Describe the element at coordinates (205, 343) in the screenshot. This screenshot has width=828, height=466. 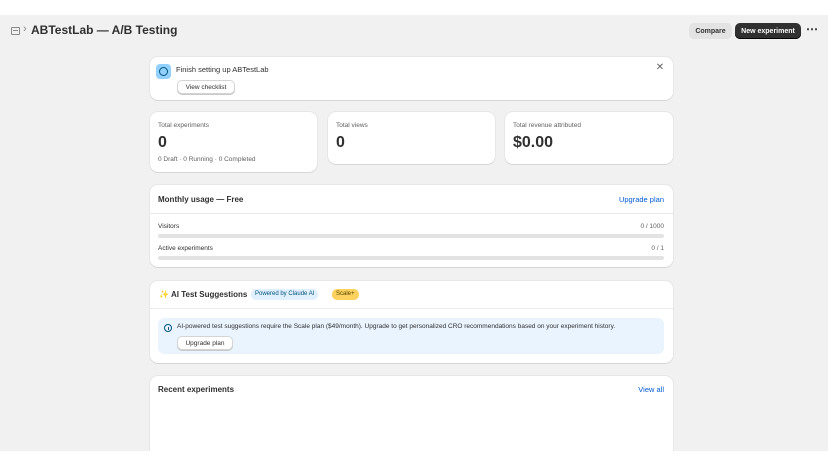
I see `upgrade-plan-button: Upgrade plan` at that location.